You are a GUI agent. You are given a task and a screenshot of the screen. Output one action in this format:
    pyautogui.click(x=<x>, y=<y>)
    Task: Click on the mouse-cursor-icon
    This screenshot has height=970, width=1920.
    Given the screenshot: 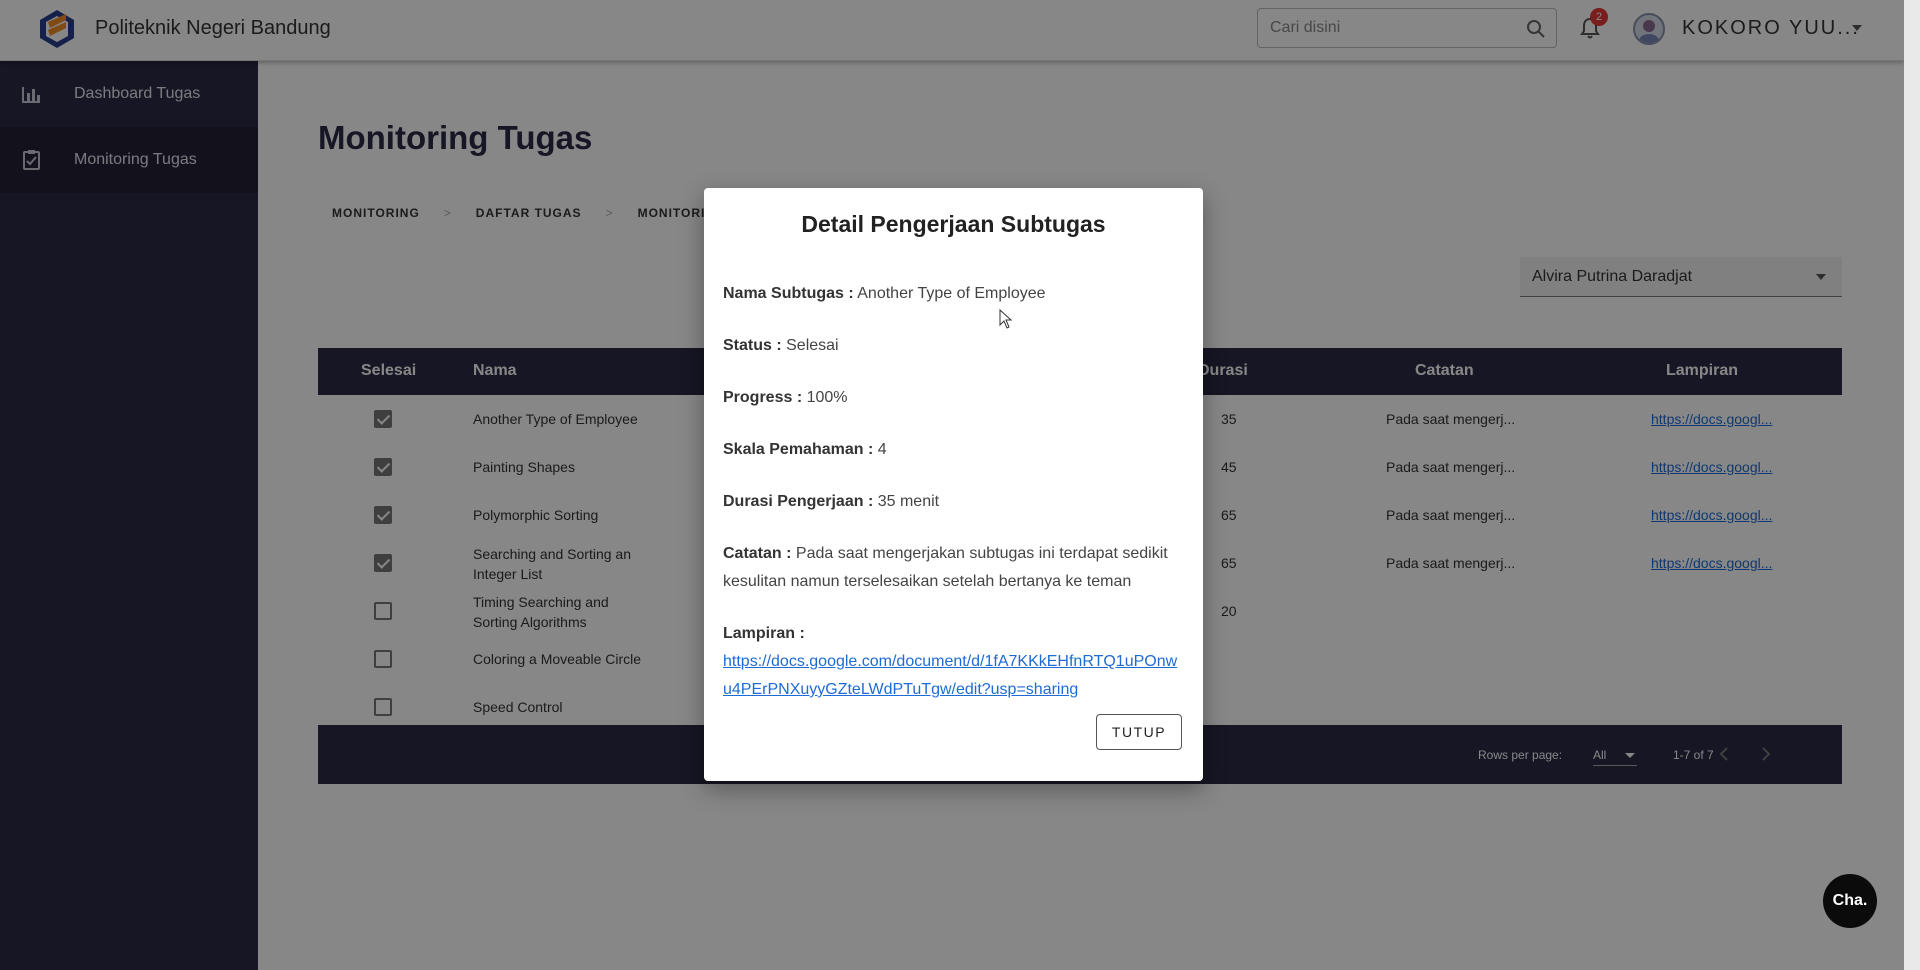 What is the action you would take?
    pyautogui.click(x=1006, y=319)
    